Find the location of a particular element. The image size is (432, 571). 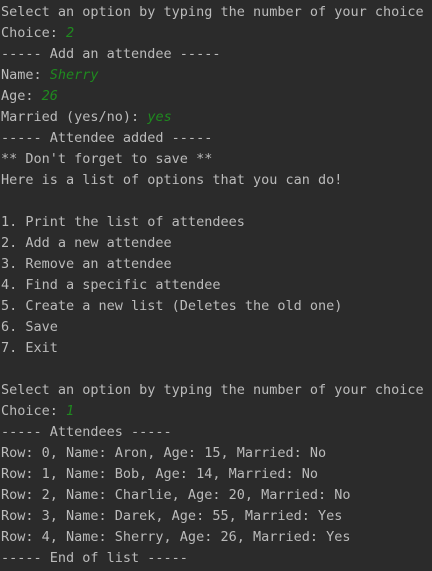

console-line: ----- Attendees ----- is located at coordinates (216, 432).